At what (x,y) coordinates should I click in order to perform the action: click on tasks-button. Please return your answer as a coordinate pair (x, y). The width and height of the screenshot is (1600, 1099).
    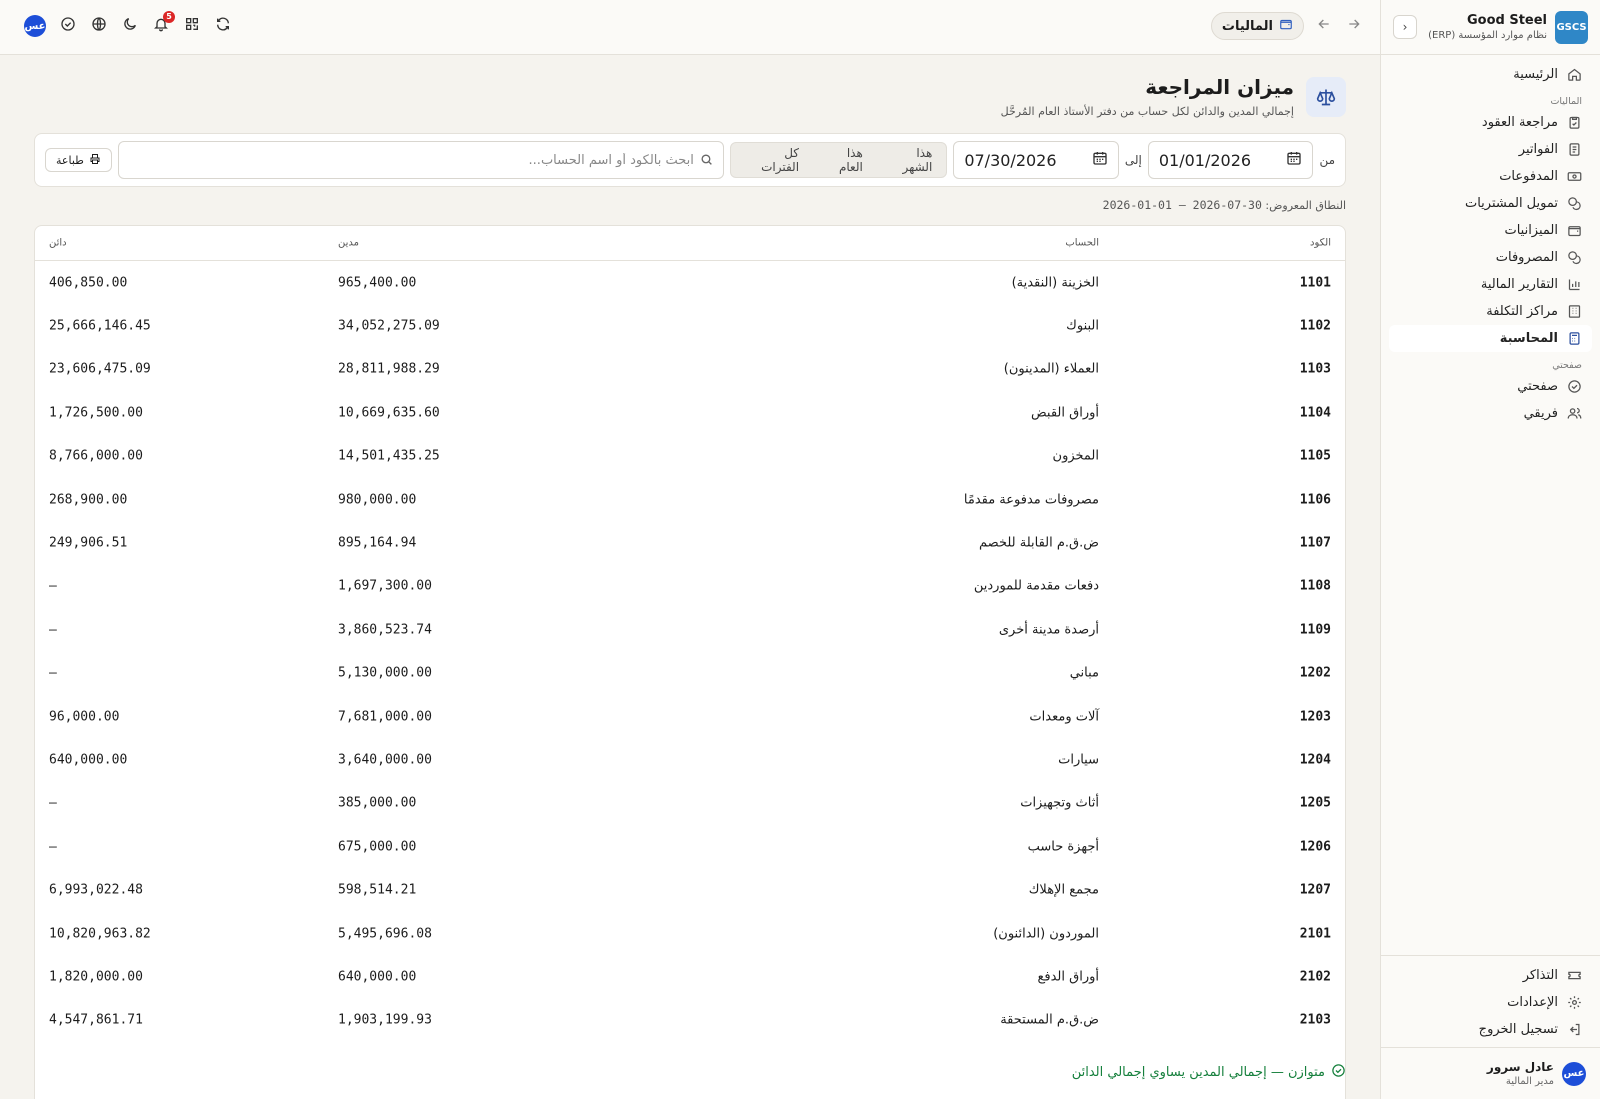
    Looking at the image, I should click on (67, 26).